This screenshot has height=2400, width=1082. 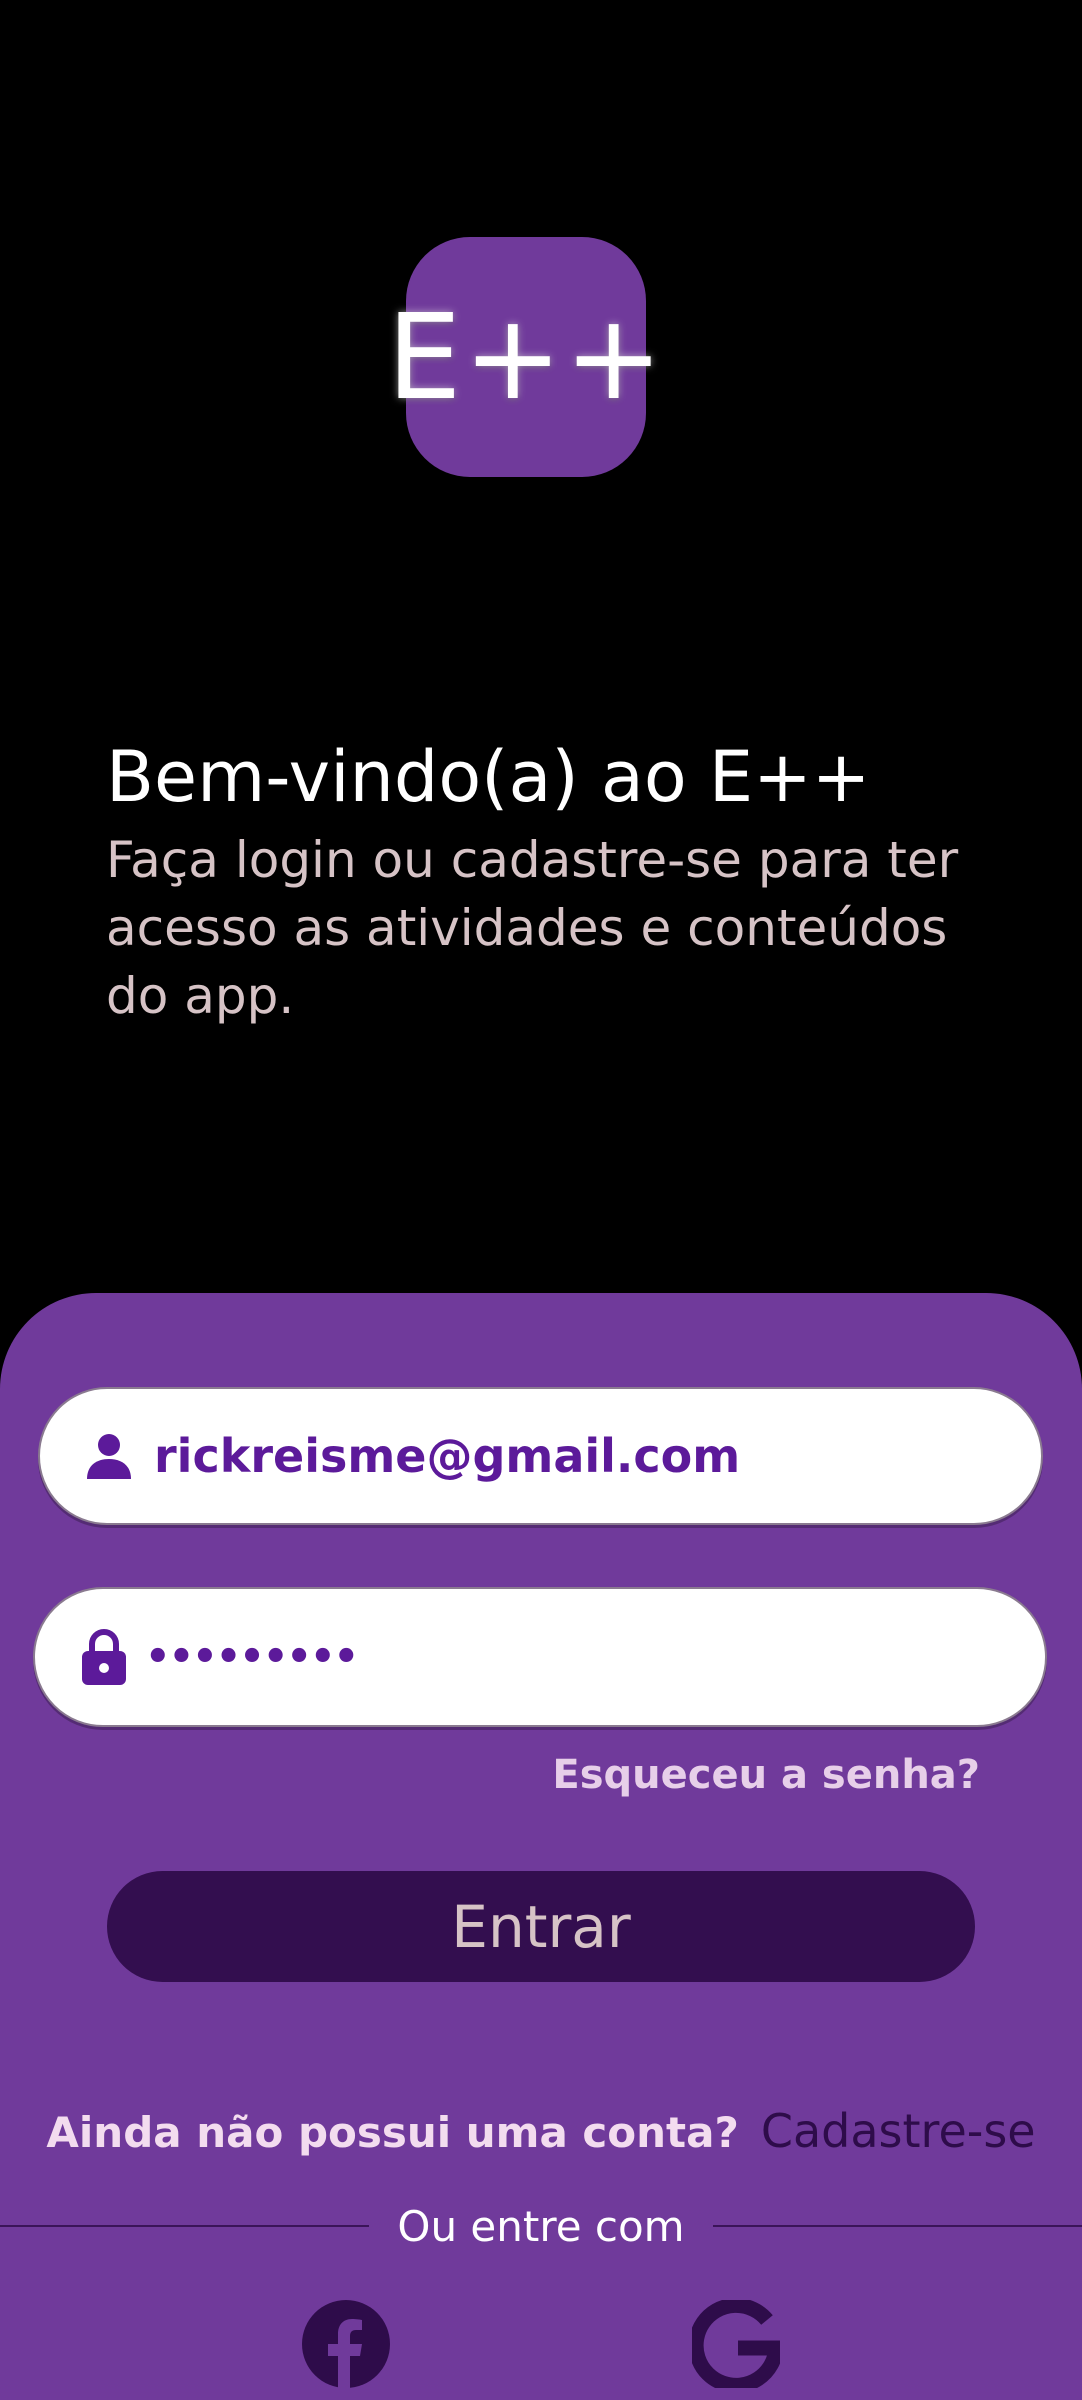 I want to click on google-icon, so click(x=736, y=2345).